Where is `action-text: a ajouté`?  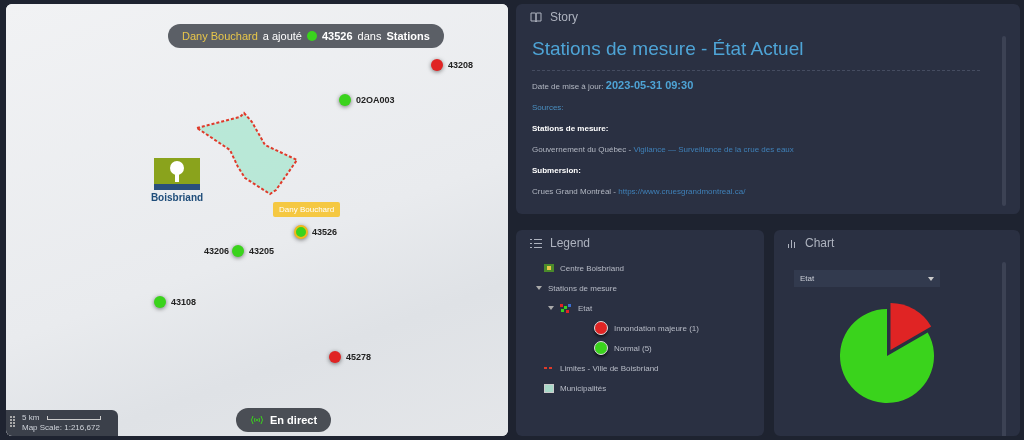 action-text: a ajouté is located at coordinates (282, 36).